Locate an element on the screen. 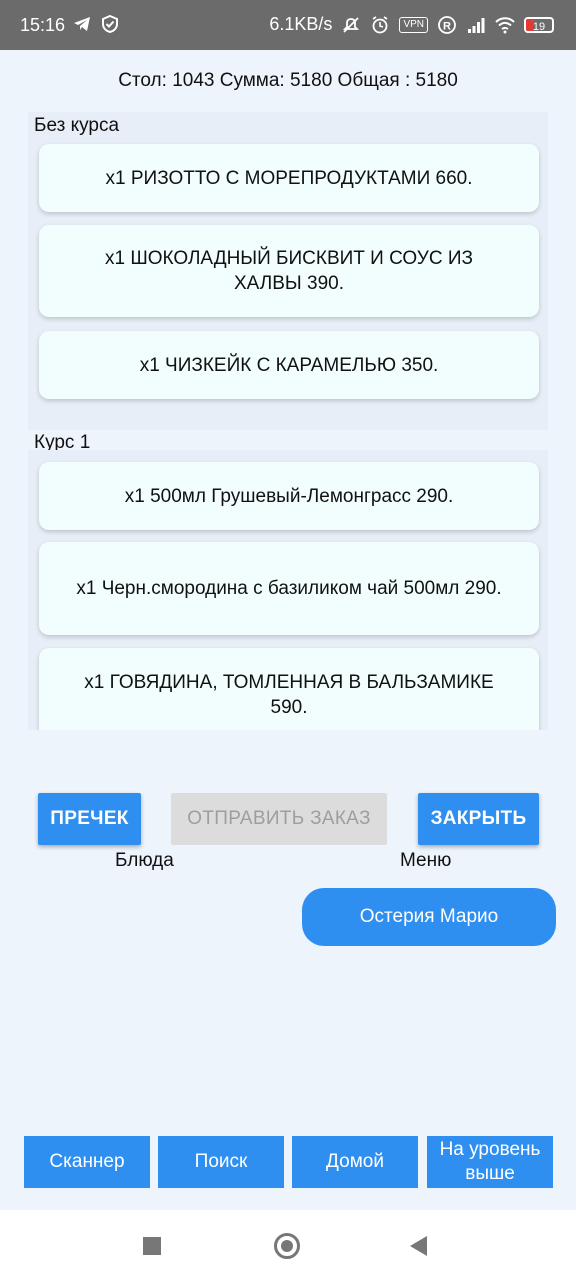 The width and height of the screenshot is (576, 1280). back-icon is located at coordinates (418, 1246).